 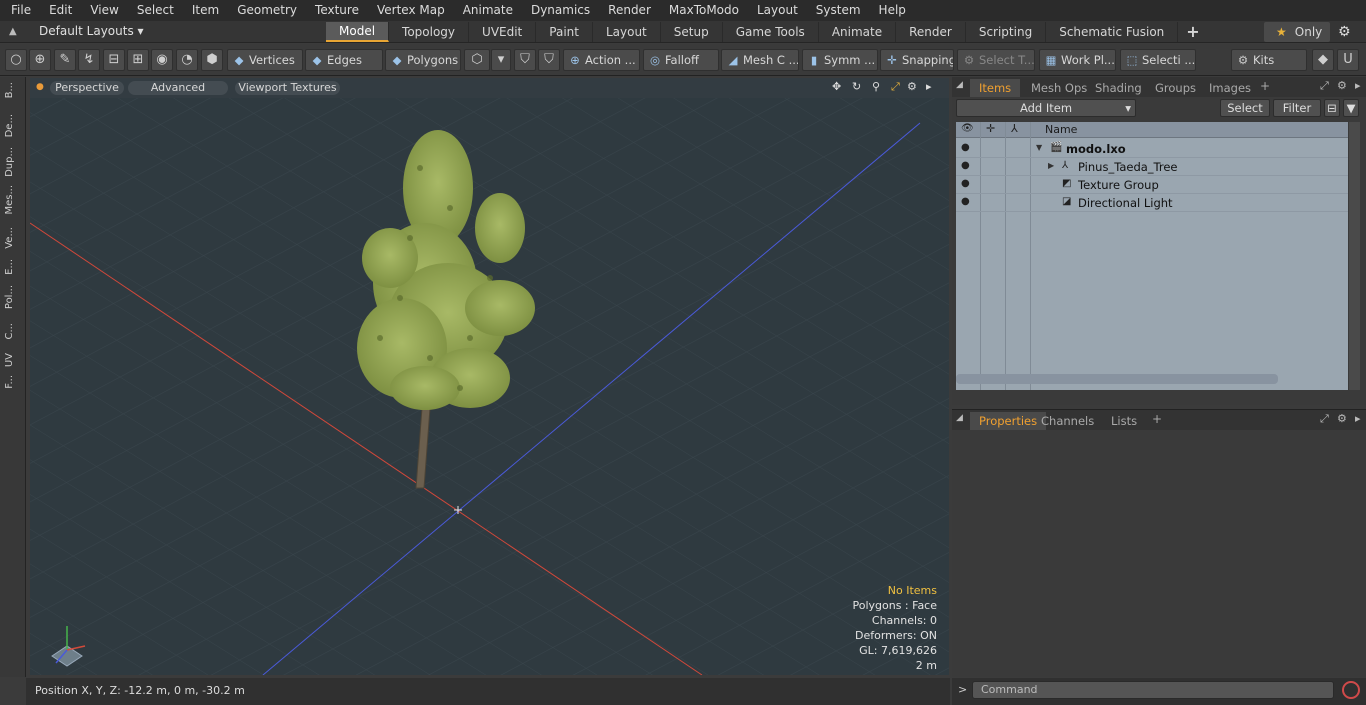 I want to click on tab-model: Model, so click(x=358, y=32).